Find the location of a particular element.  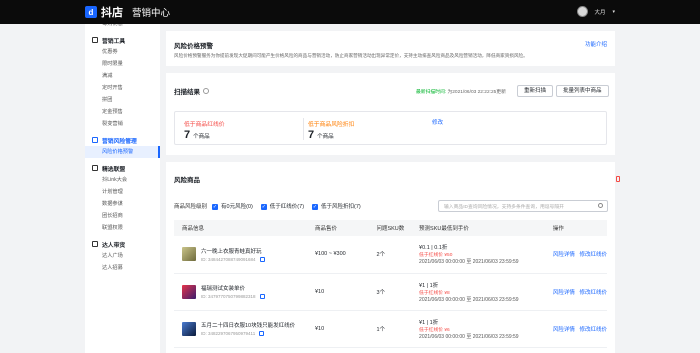

risk-products-title: 风险商品 is located at coordinates (187, 180).